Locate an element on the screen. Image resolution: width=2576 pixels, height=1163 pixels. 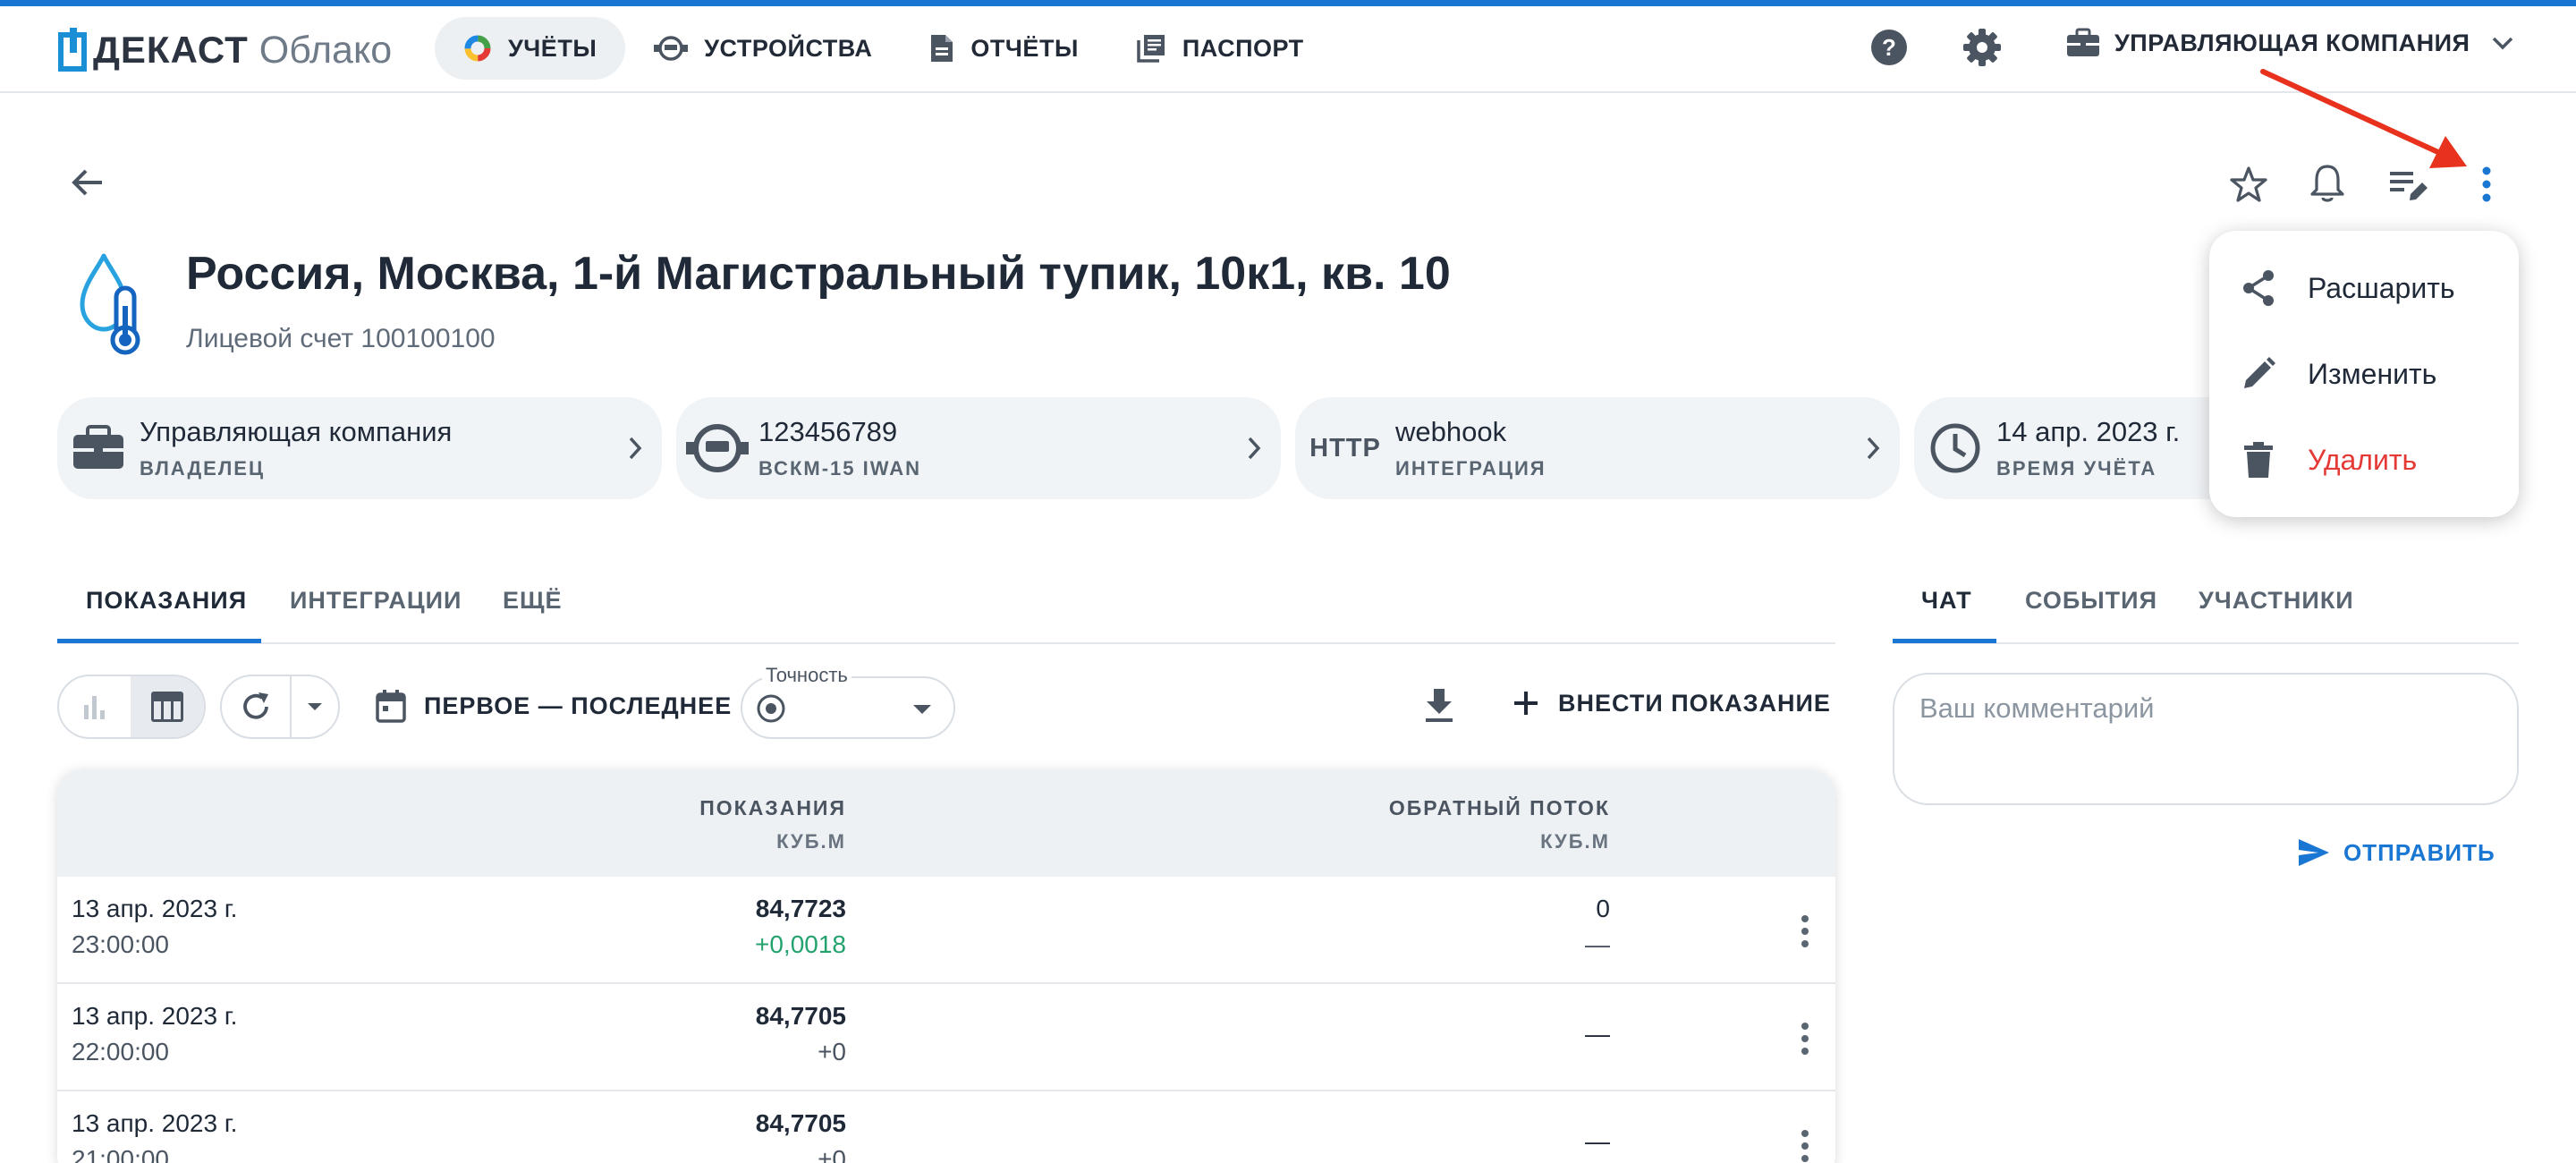
tab-participants: УЧАСТНИКИ is located at coordinates (2276, 601).